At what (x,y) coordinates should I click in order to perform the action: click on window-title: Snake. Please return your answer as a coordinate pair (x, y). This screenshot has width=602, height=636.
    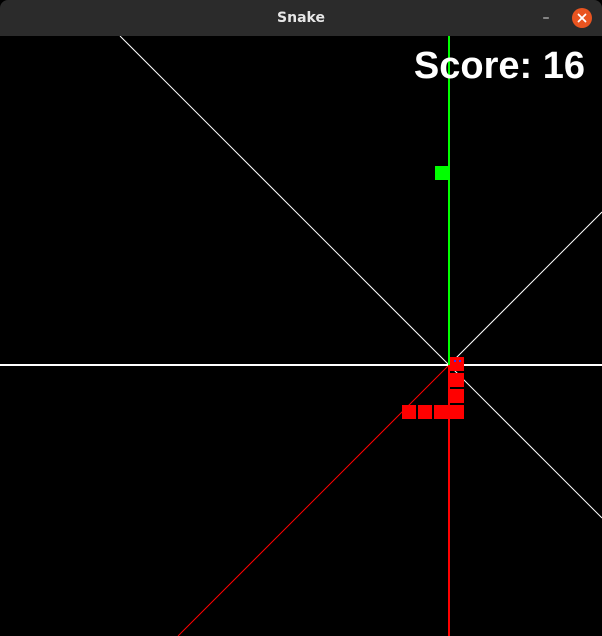
    Looking at the image, I should click on (301, 18).